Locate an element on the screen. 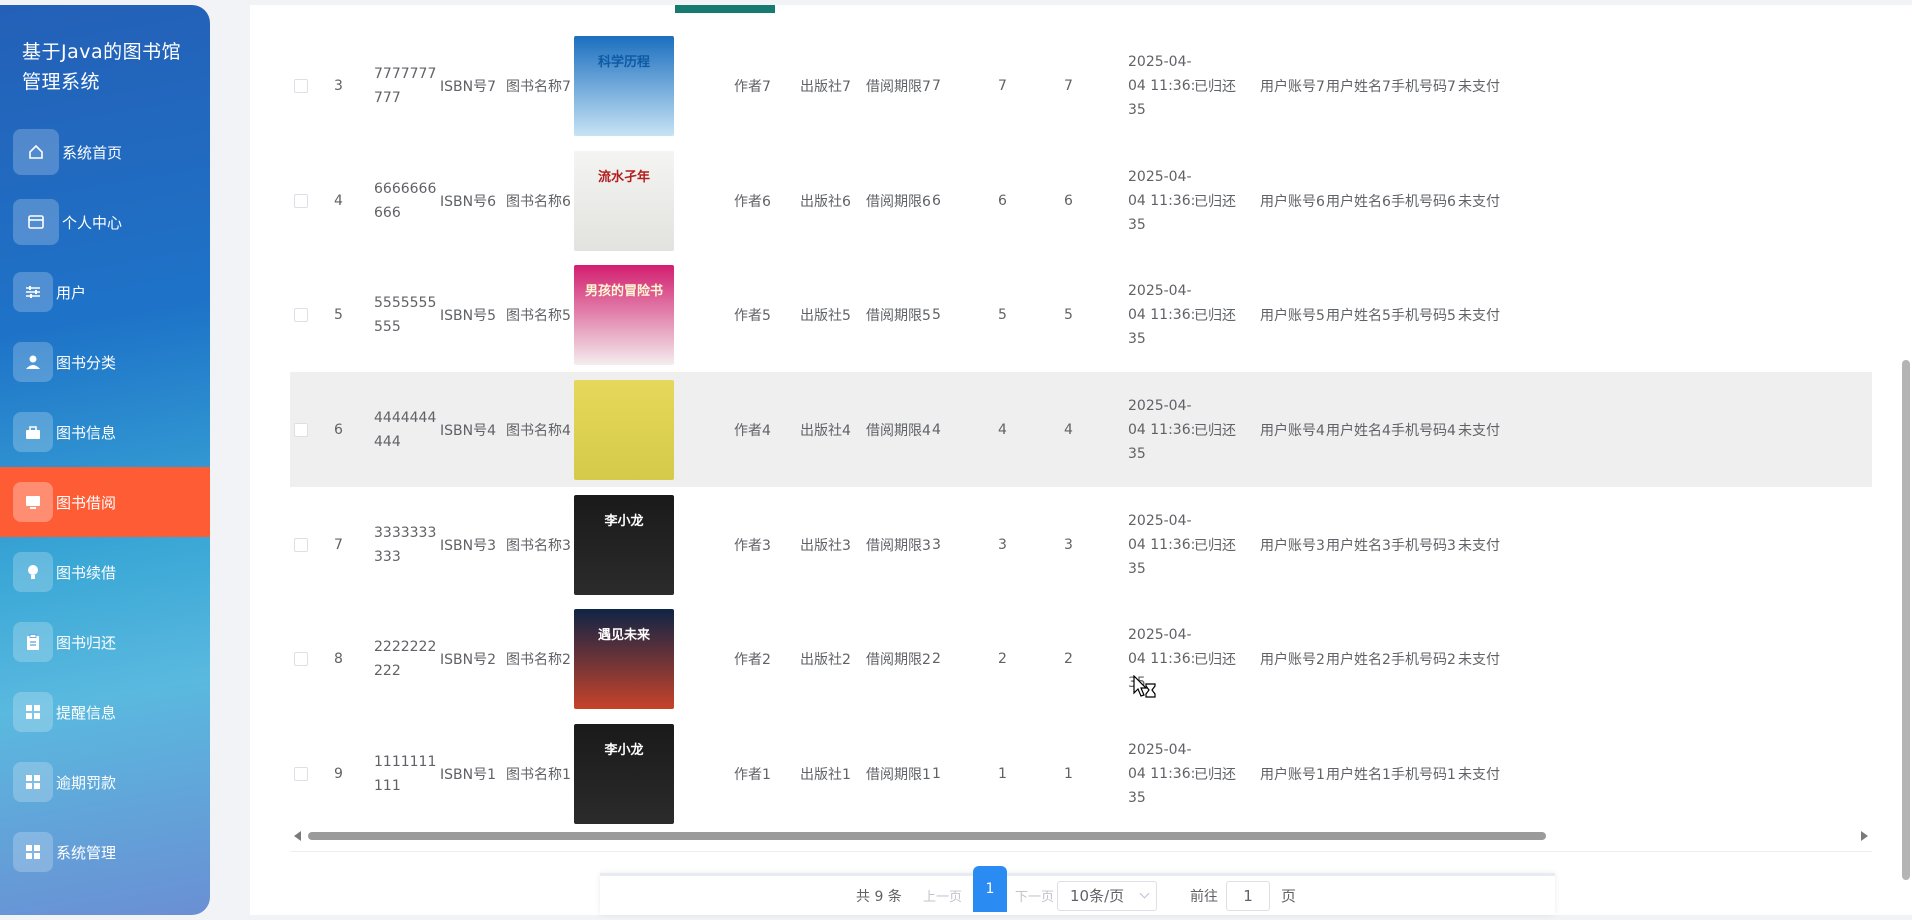  cell-n3: 6 is located at coordinates (1084, 200).